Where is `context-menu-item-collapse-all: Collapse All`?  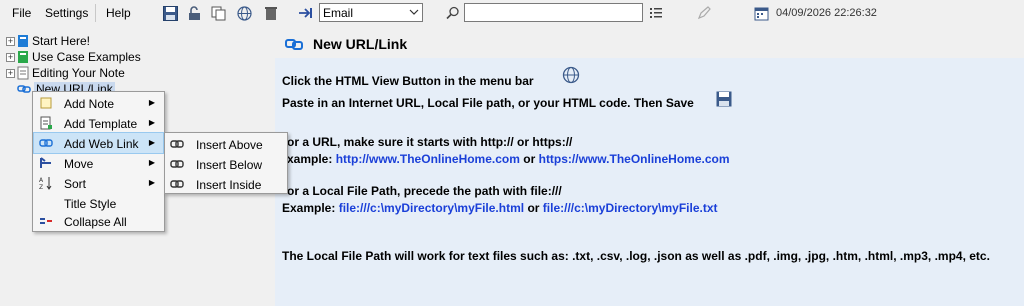
context-menu-item-collapse-all: Collapse All is located at coordinates (98, 221).